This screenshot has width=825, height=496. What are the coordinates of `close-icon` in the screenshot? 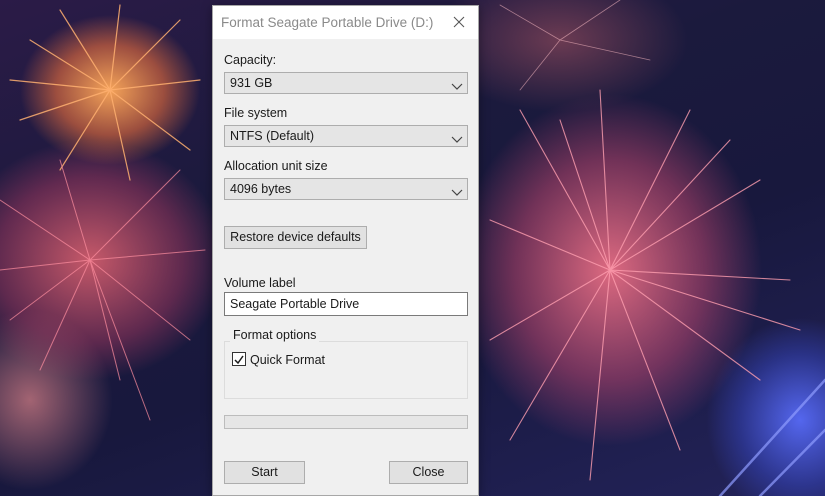 It's located at (459, 22).